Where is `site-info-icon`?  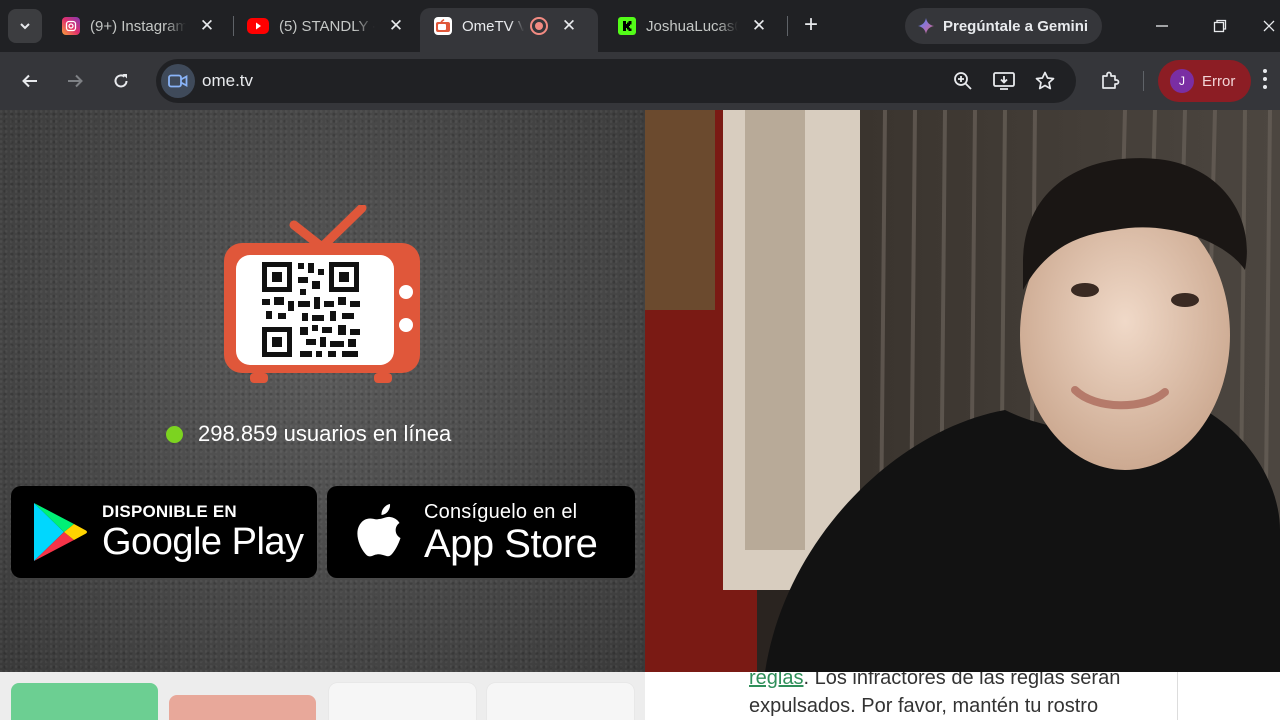
site-info-icon is located at coordinates (178, 81).